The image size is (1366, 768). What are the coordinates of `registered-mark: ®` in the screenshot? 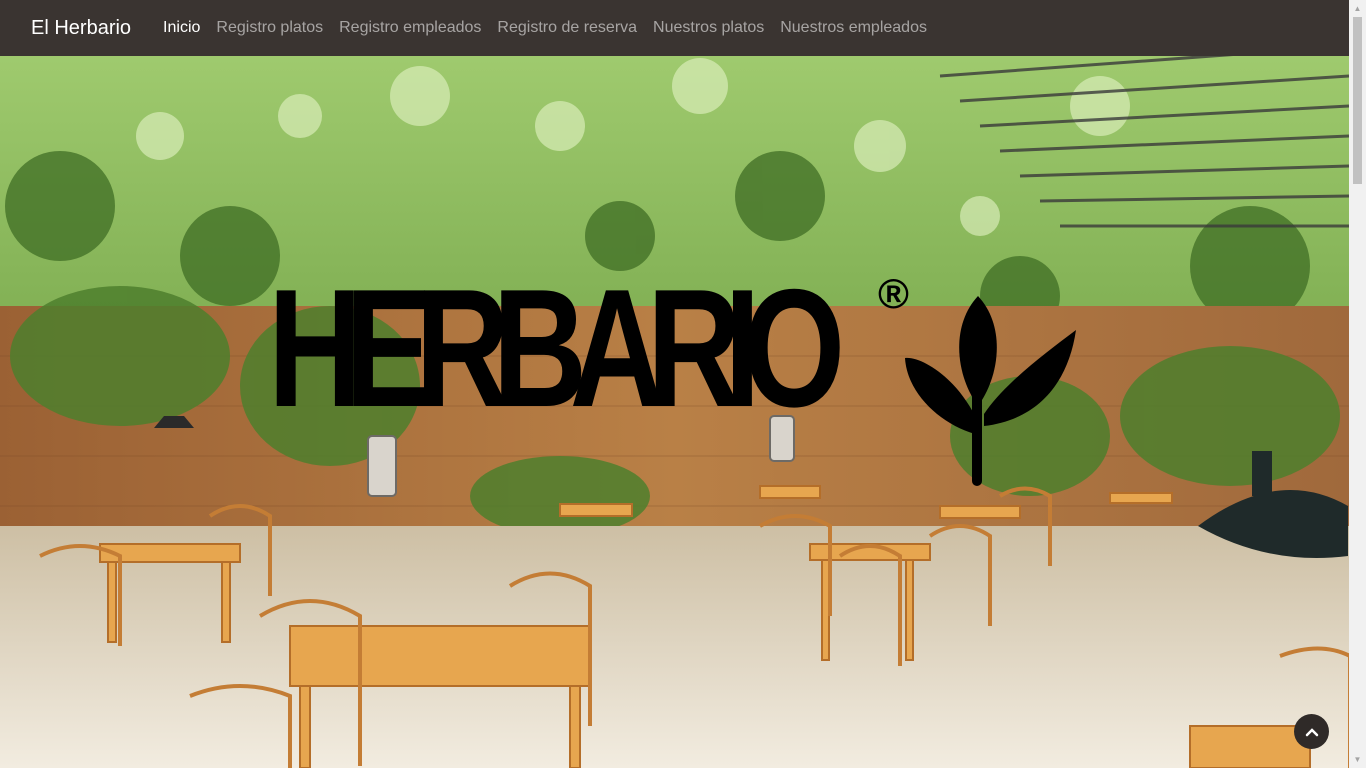 It's located at (893, 293).